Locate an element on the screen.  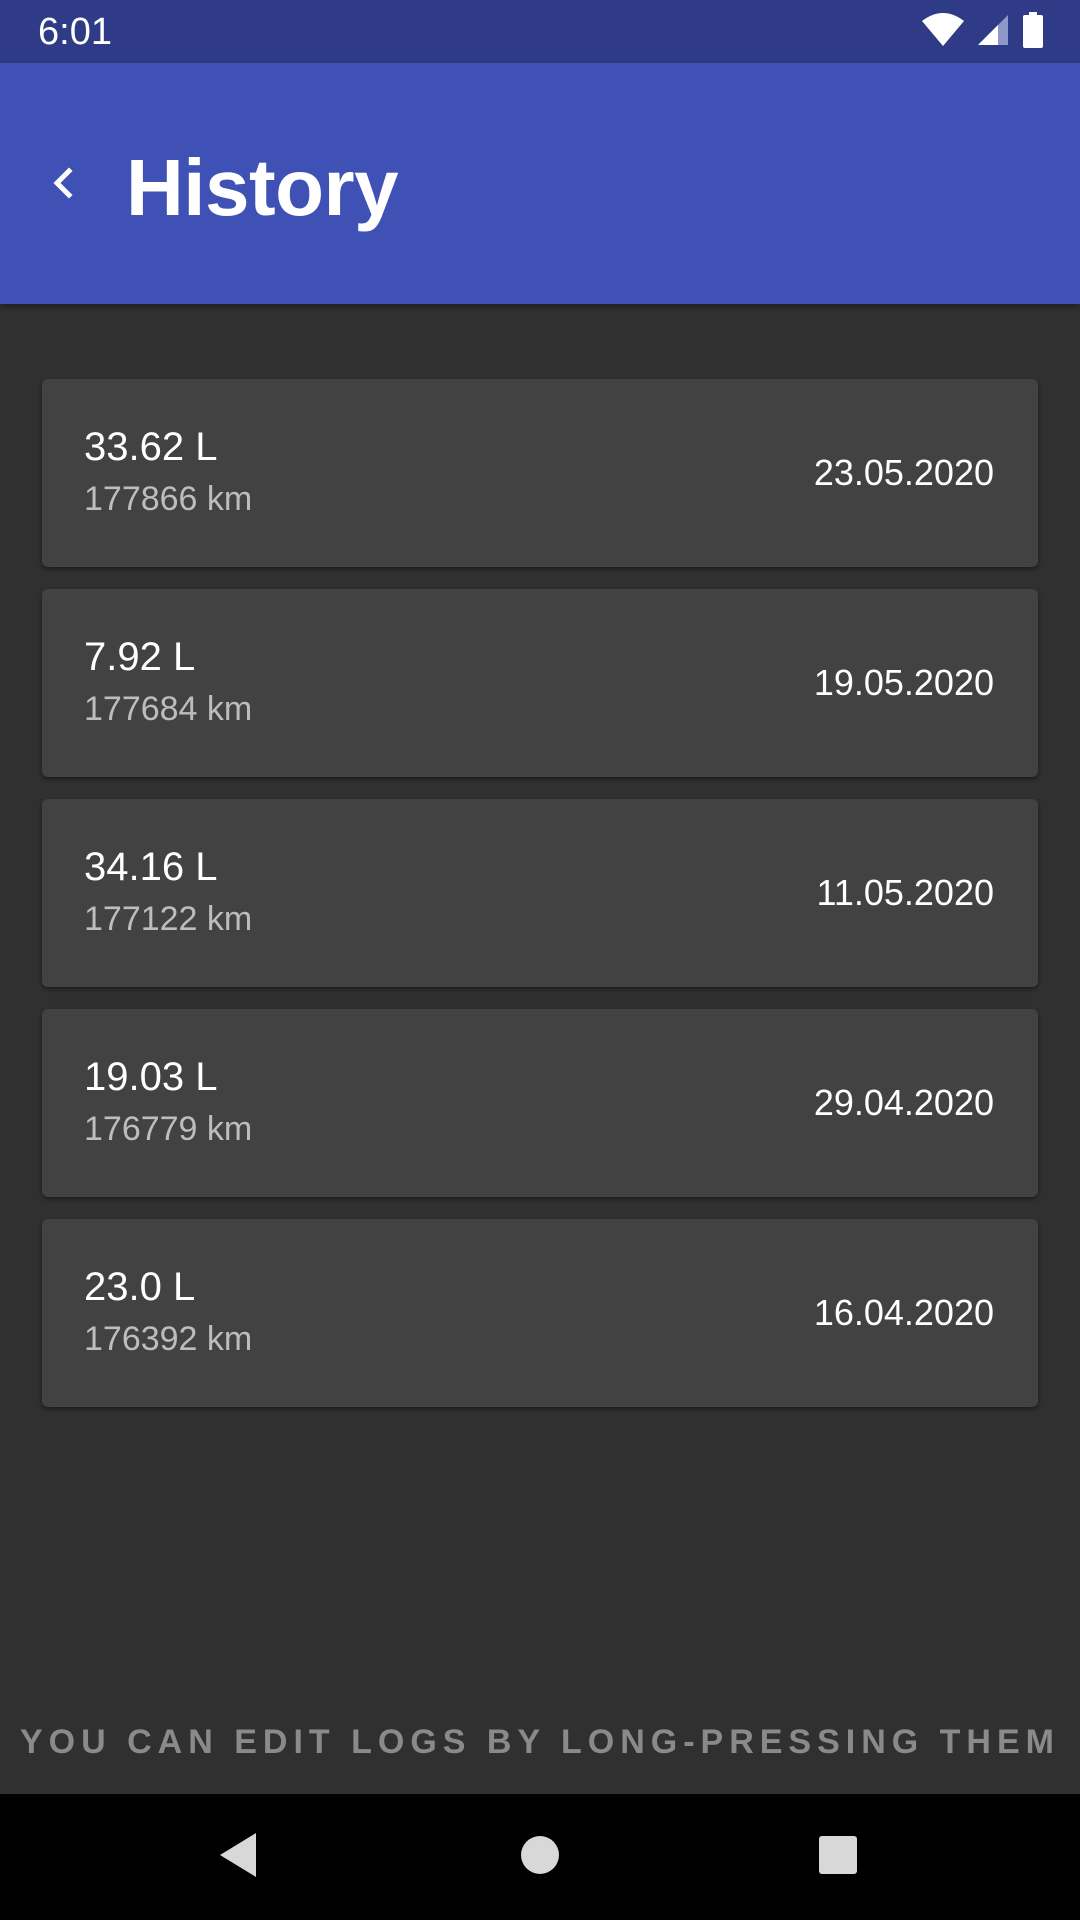
log-card: 34.16 L 177122 km 11.05.2020 is located at coordinates (540, 893).